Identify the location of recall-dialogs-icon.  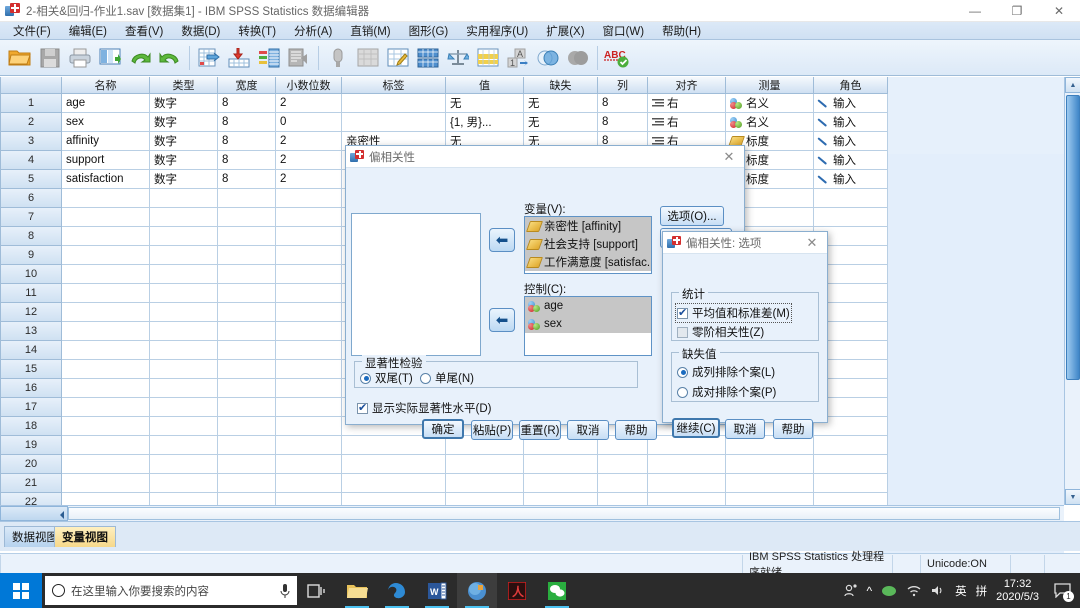
(110, 58).